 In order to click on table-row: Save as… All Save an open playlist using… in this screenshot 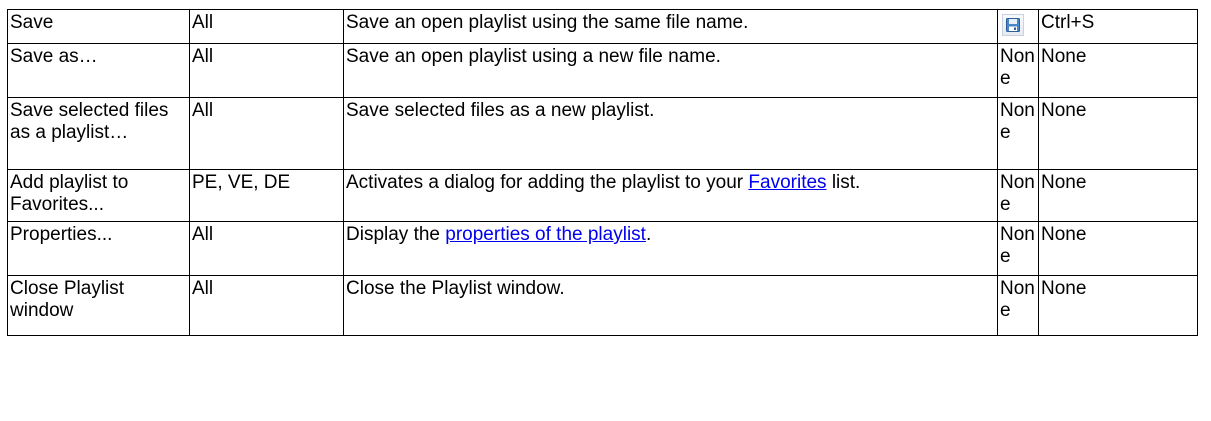, I will do `click(602, 70)`.